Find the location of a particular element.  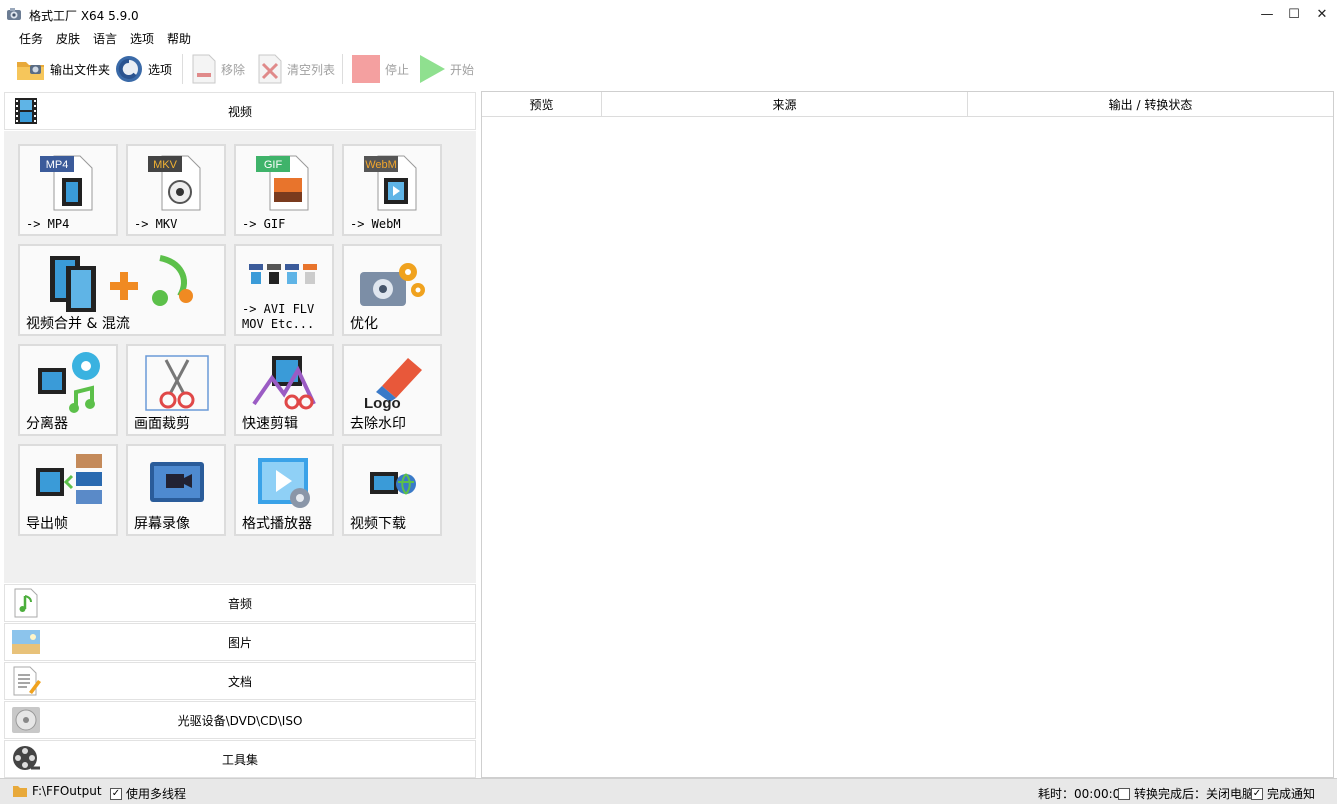

menu-task: 任务 is located at coordinates (31, 38).